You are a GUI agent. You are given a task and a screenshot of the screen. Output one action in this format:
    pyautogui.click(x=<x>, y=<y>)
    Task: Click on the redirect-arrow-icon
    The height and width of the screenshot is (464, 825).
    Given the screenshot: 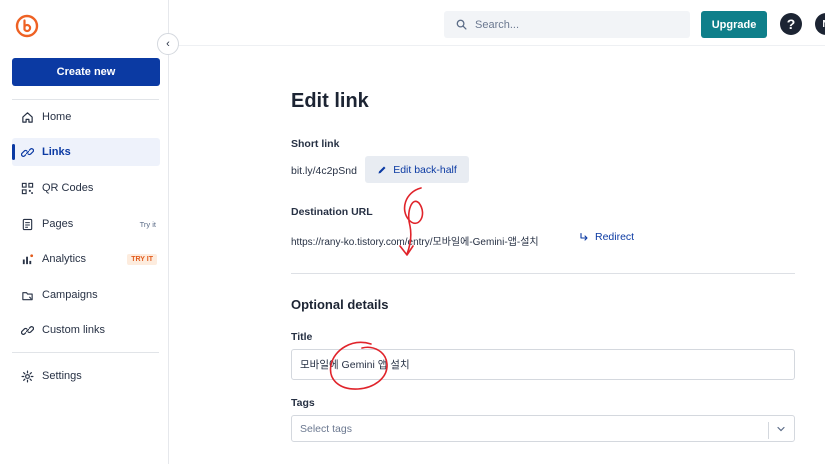 What is the action you would take?
    pyautogui.click(x=584, y=236)
    